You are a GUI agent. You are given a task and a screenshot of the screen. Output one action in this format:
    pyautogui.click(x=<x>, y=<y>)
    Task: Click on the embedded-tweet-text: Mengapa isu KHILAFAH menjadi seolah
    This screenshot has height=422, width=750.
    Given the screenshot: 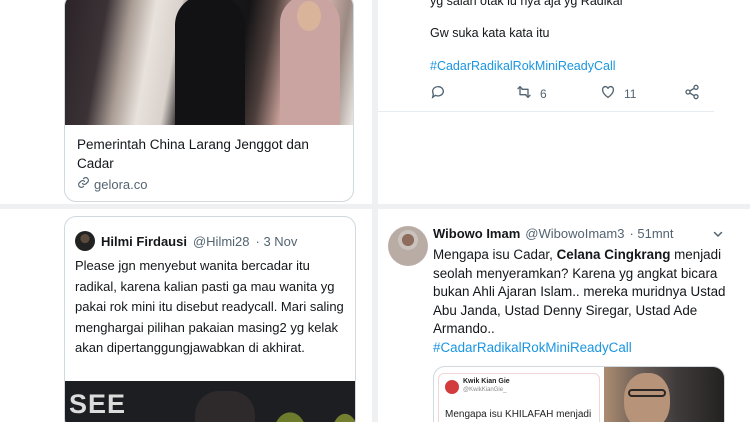 What is the action you would take?
    pyautogui.click(x=518, y=414)
    